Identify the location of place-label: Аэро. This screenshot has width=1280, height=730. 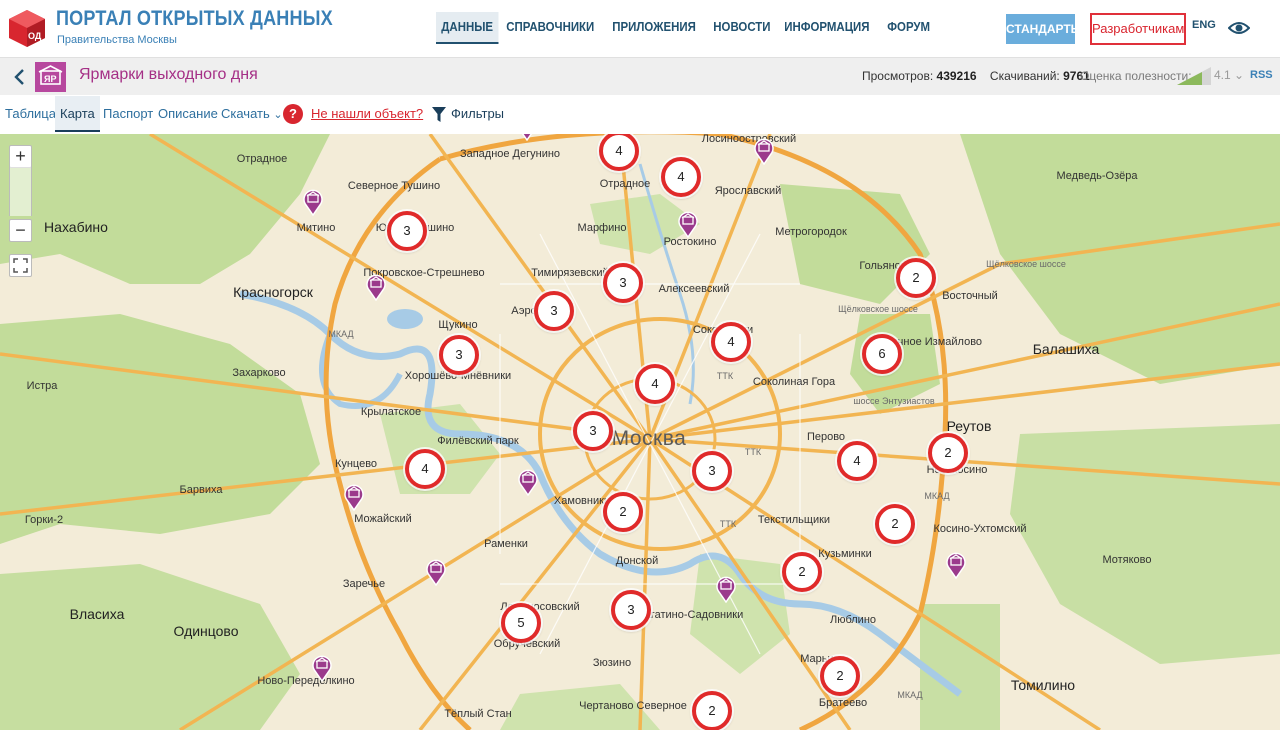
(524, 311).